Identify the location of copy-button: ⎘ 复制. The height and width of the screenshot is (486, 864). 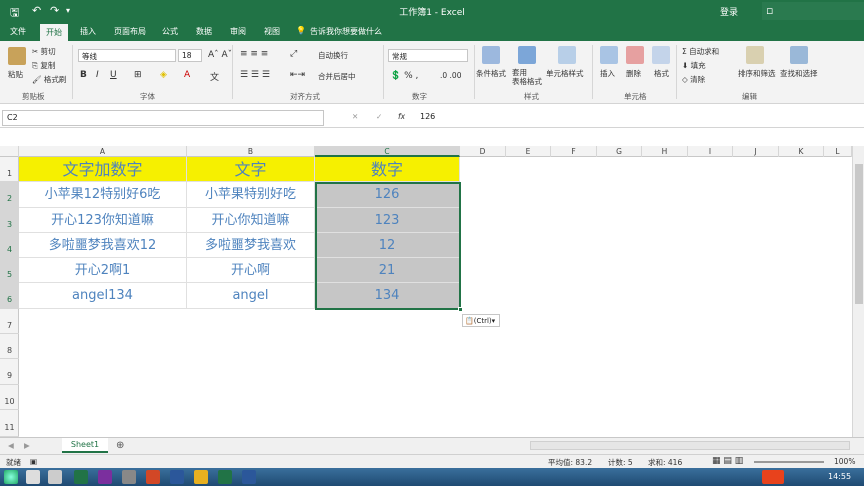
(43, 65).